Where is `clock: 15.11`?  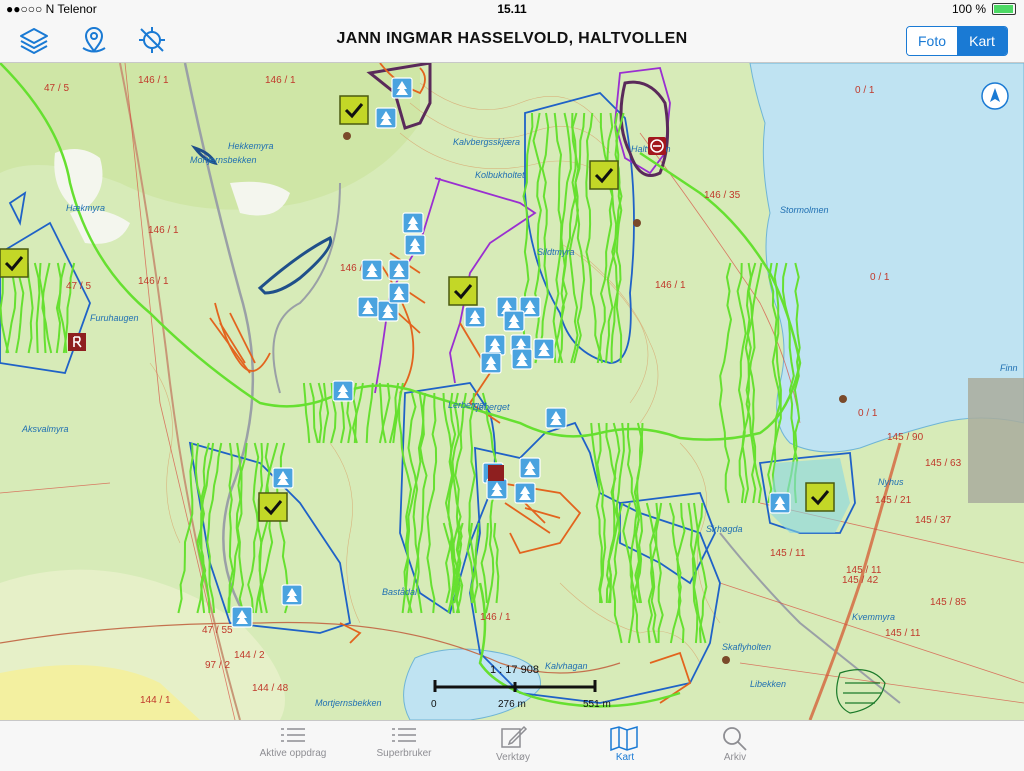 clock: 15.11 is located at coordinates (512, 9).